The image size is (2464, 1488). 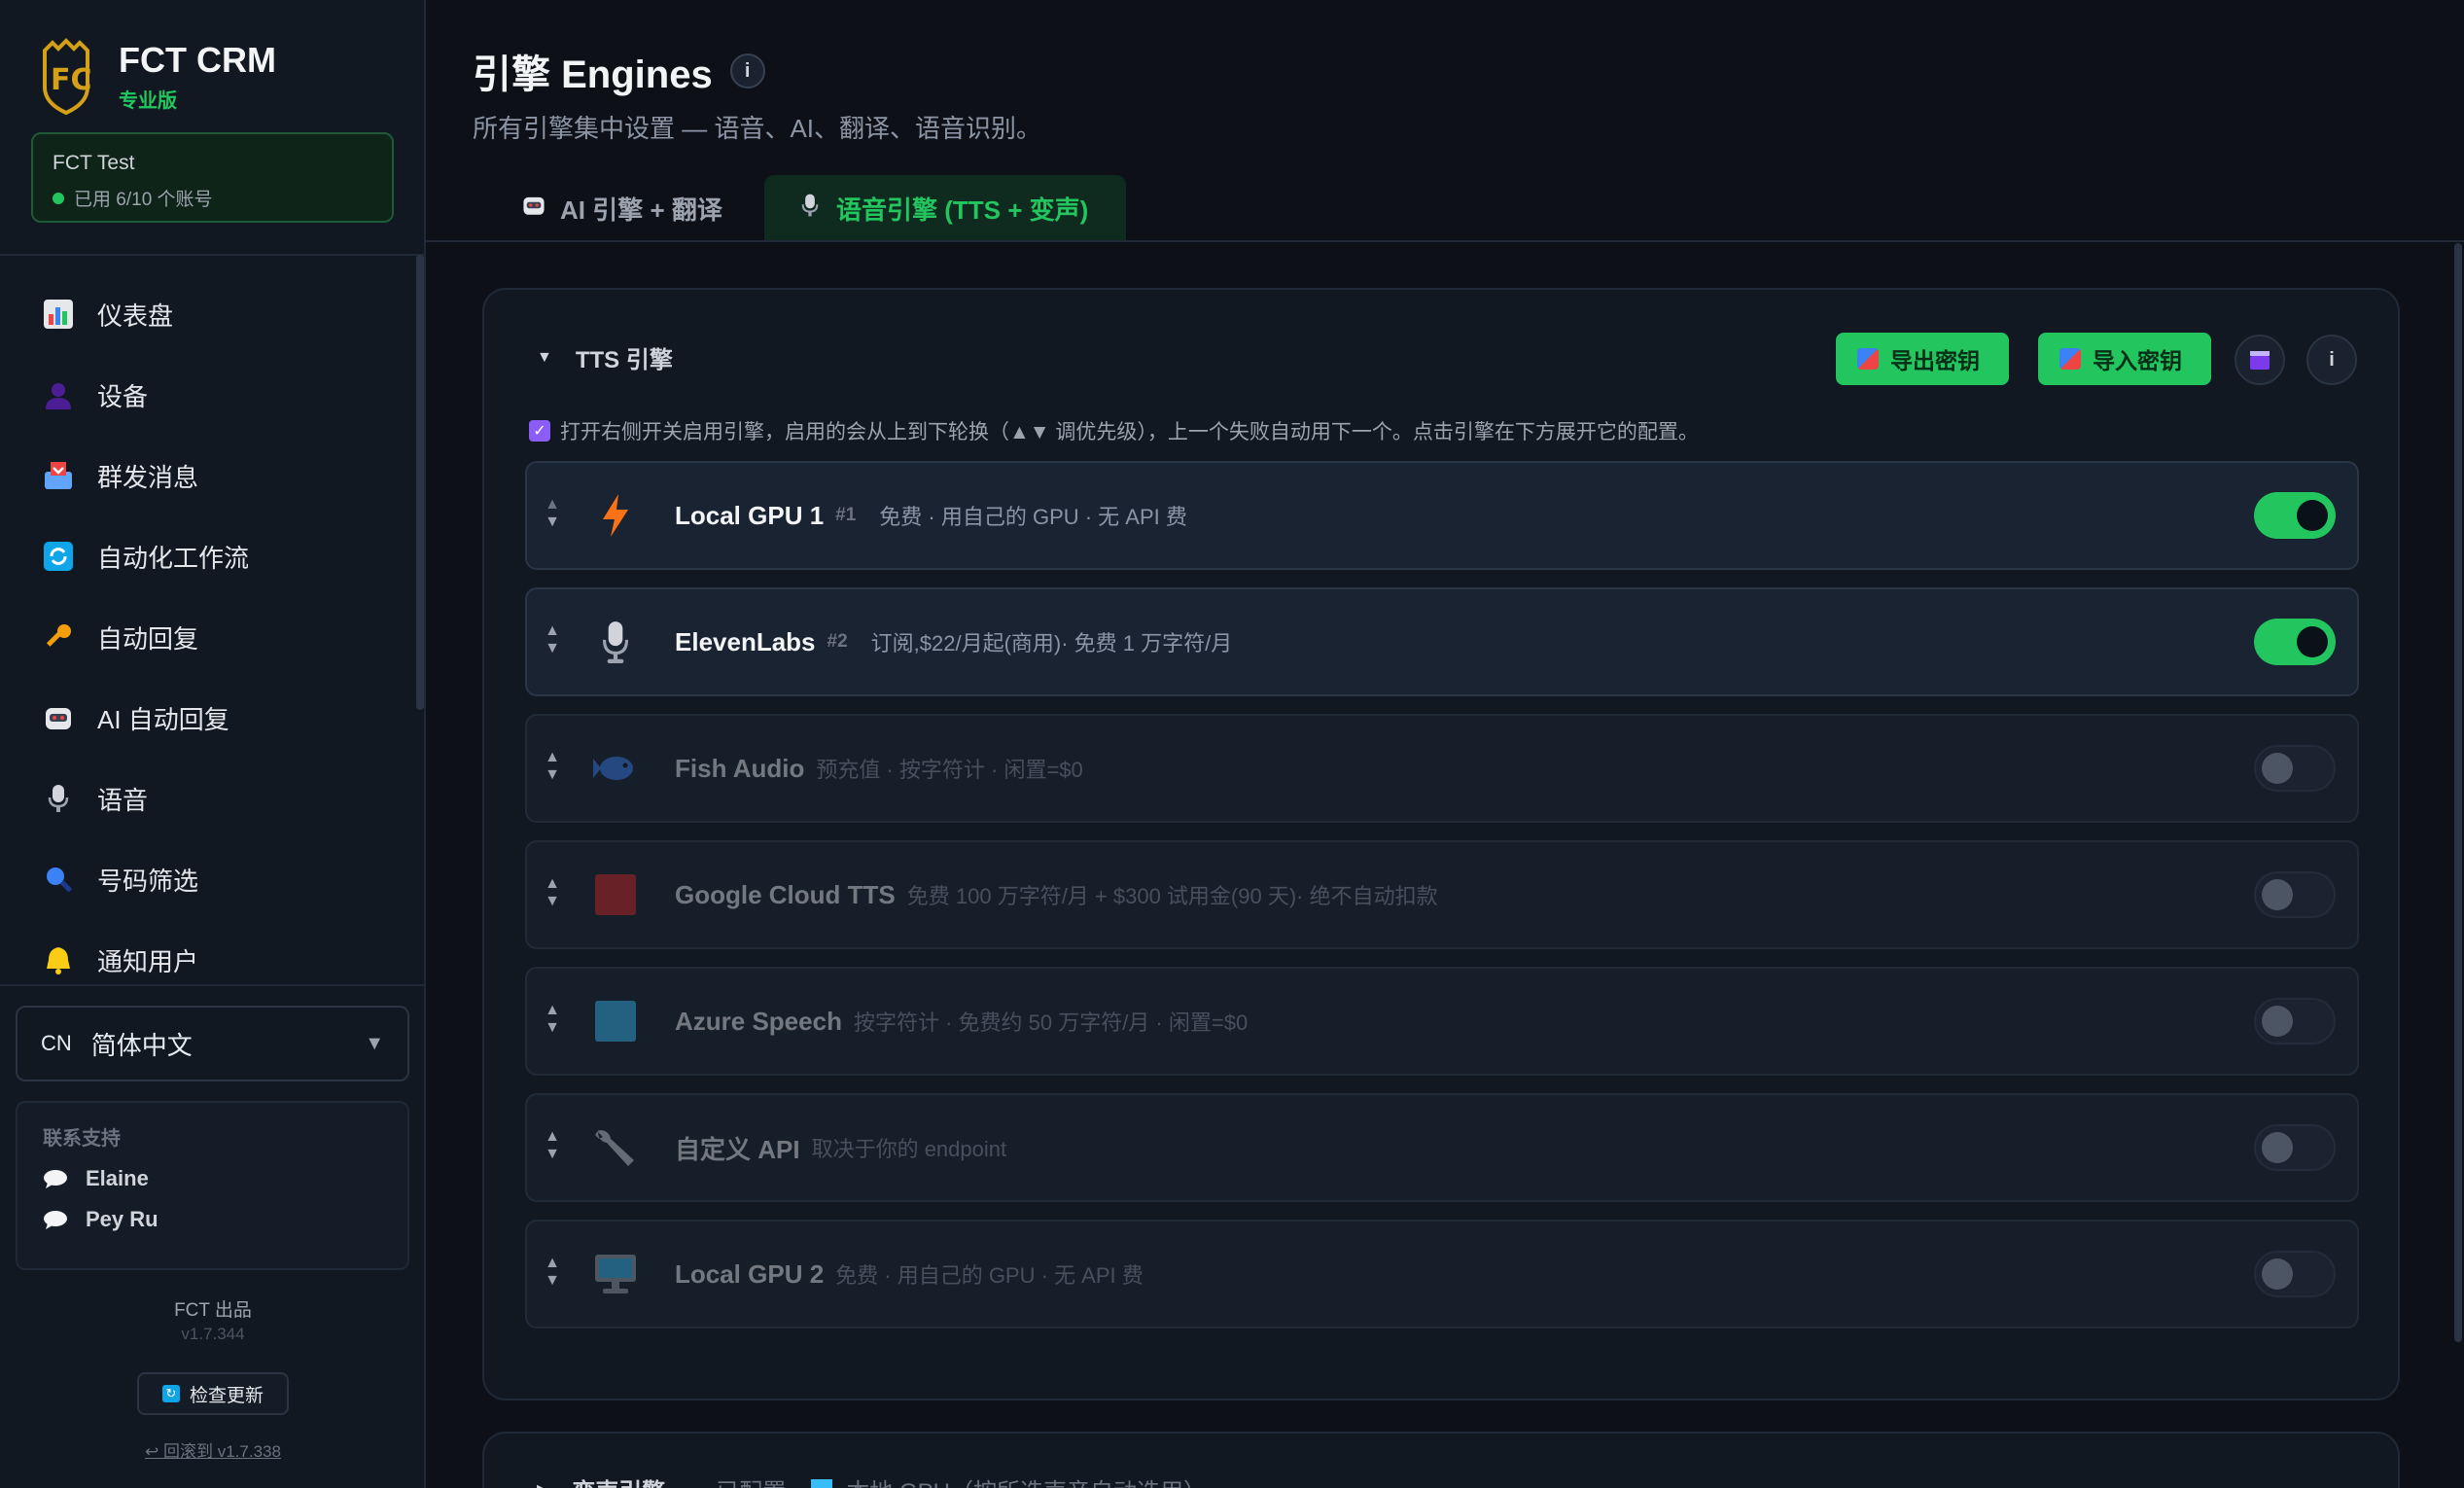 What do you see at coordinates (148, 881) in the screenshot?
I see `nav-label: 号码筛选` at bounding box center [148, 881].